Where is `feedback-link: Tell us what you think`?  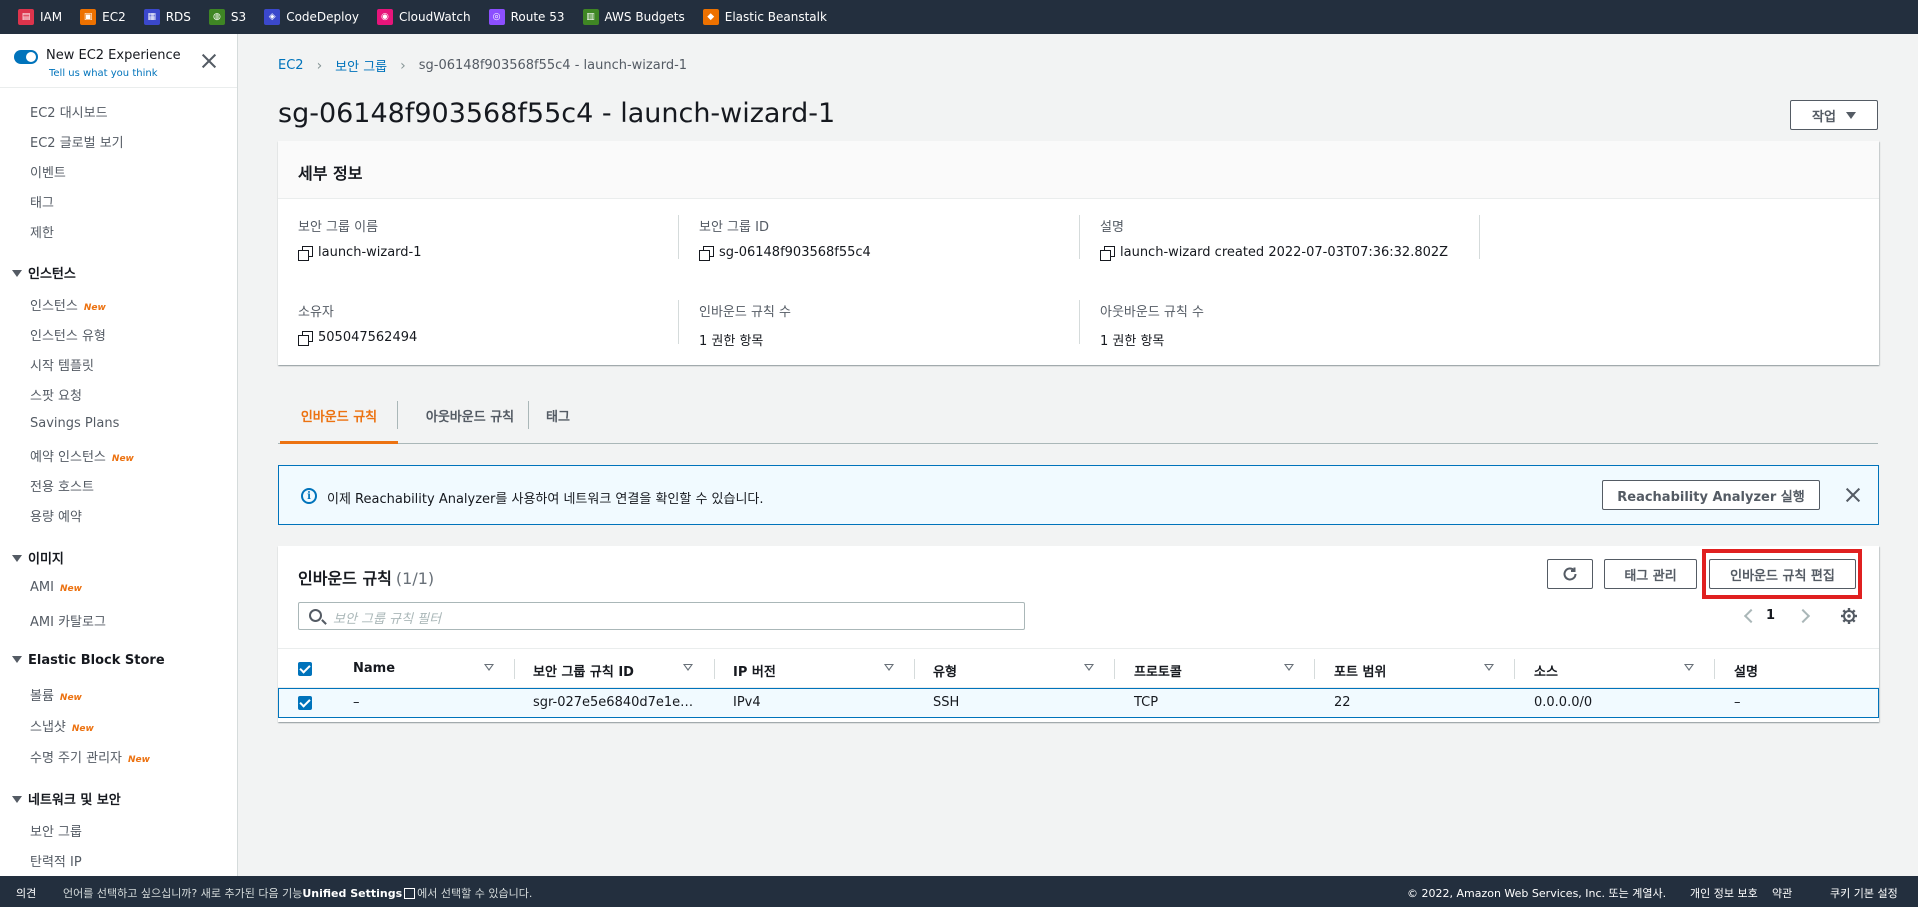
feedback-link: Tell us what you think is located at coordinates (103, 73).